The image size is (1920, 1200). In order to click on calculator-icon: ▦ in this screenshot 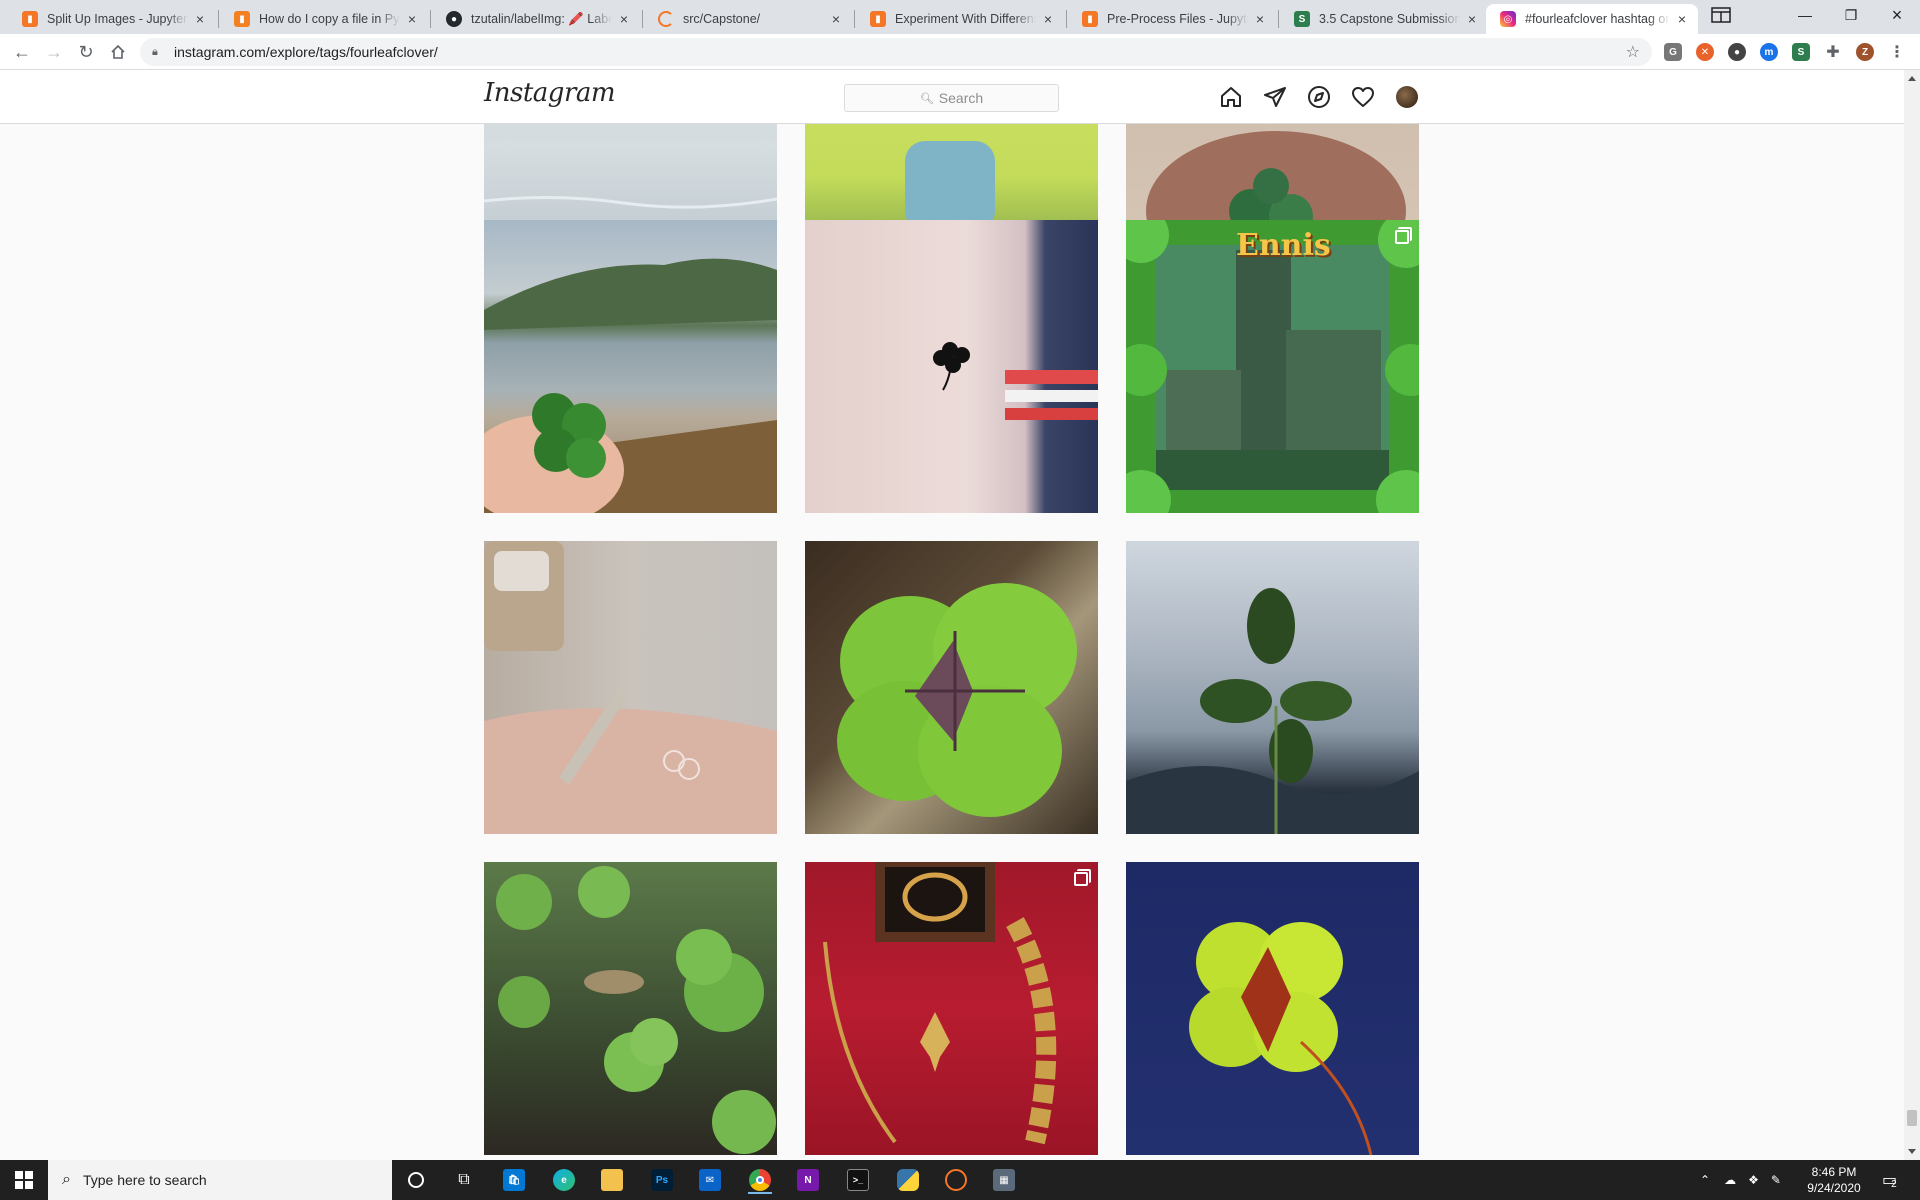, I will do `click(1004, 1180)`.